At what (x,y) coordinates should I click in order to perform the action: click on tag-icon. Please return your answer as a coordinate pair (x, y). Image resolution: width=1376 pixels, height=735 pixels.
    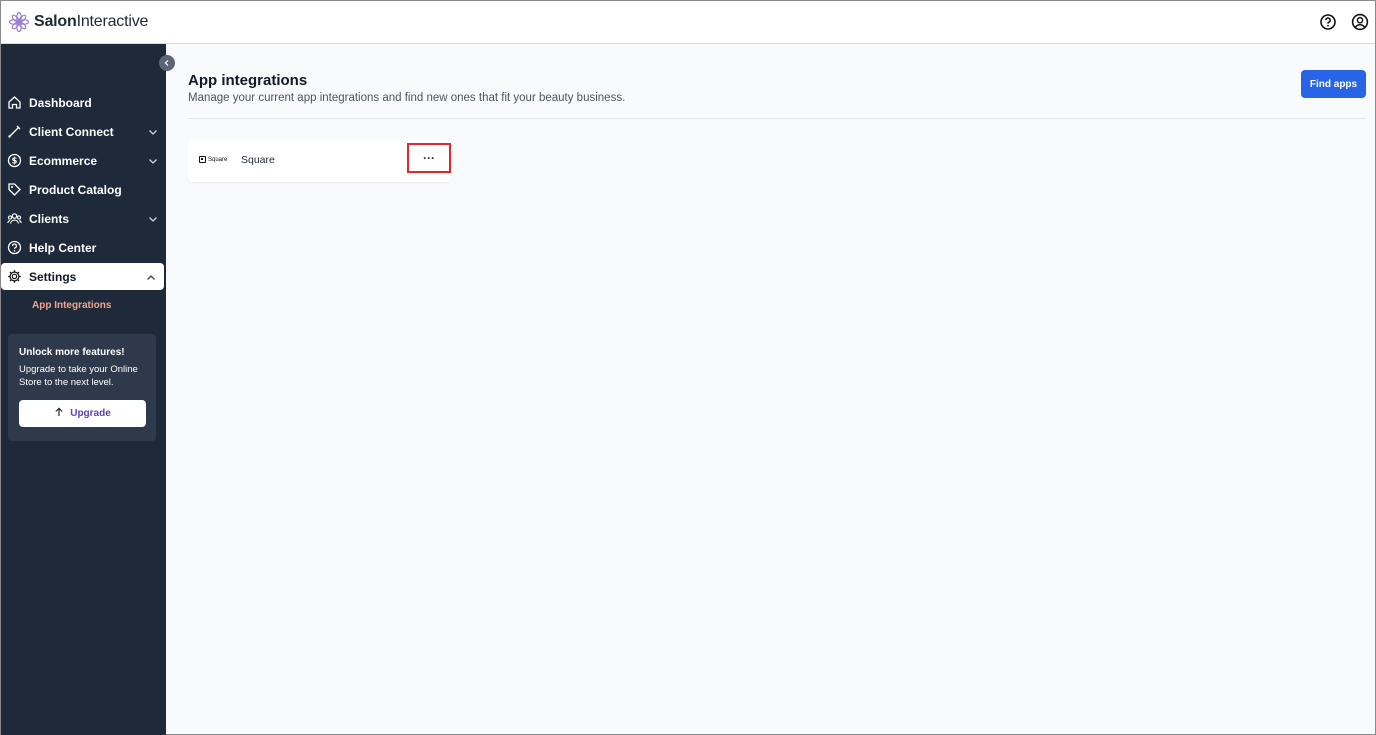
    Looking at the image, I should click on (14, 189).